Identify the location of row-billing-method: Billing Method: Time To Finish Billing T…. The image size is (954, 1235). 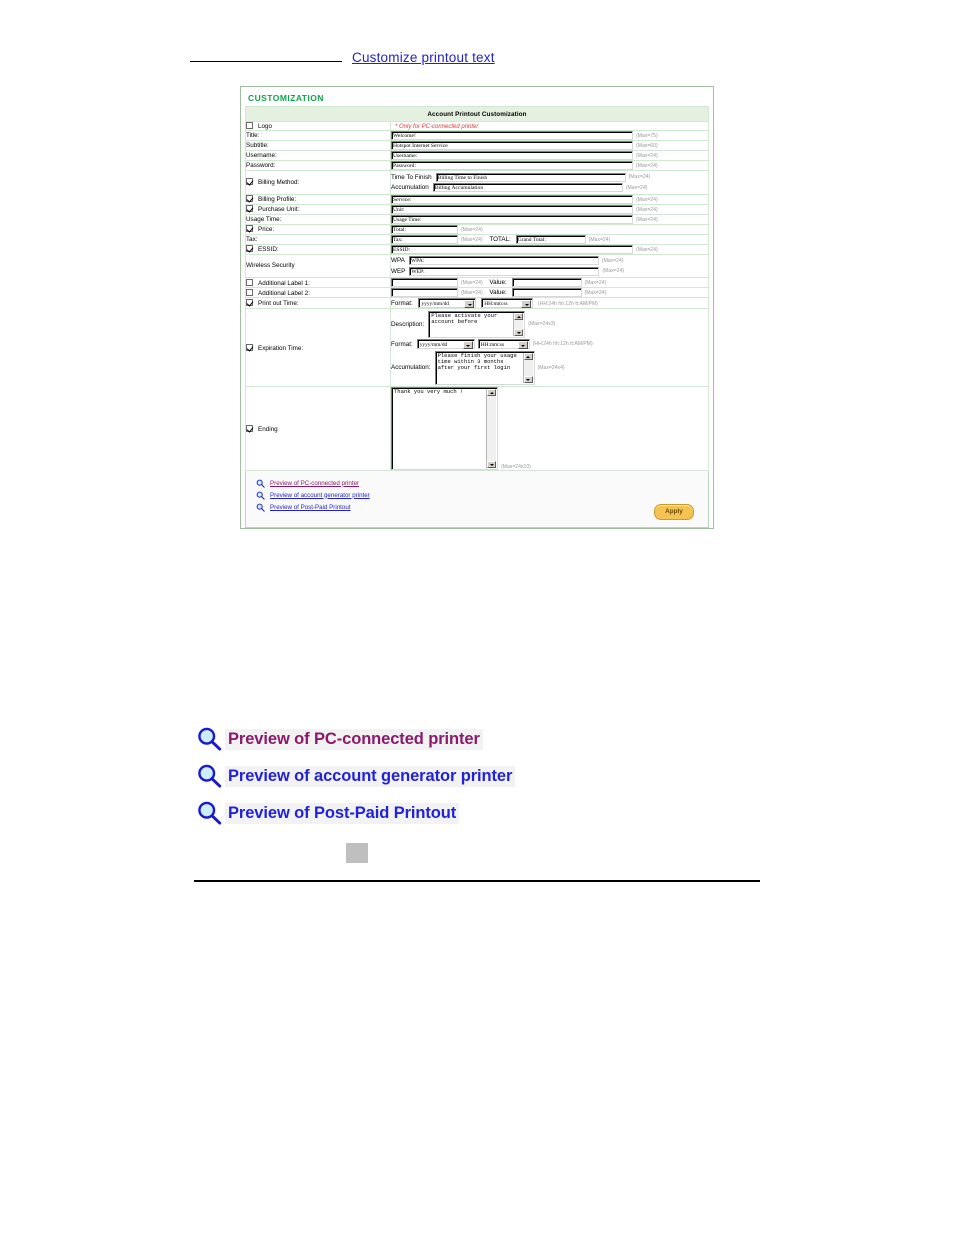
(477, 182).